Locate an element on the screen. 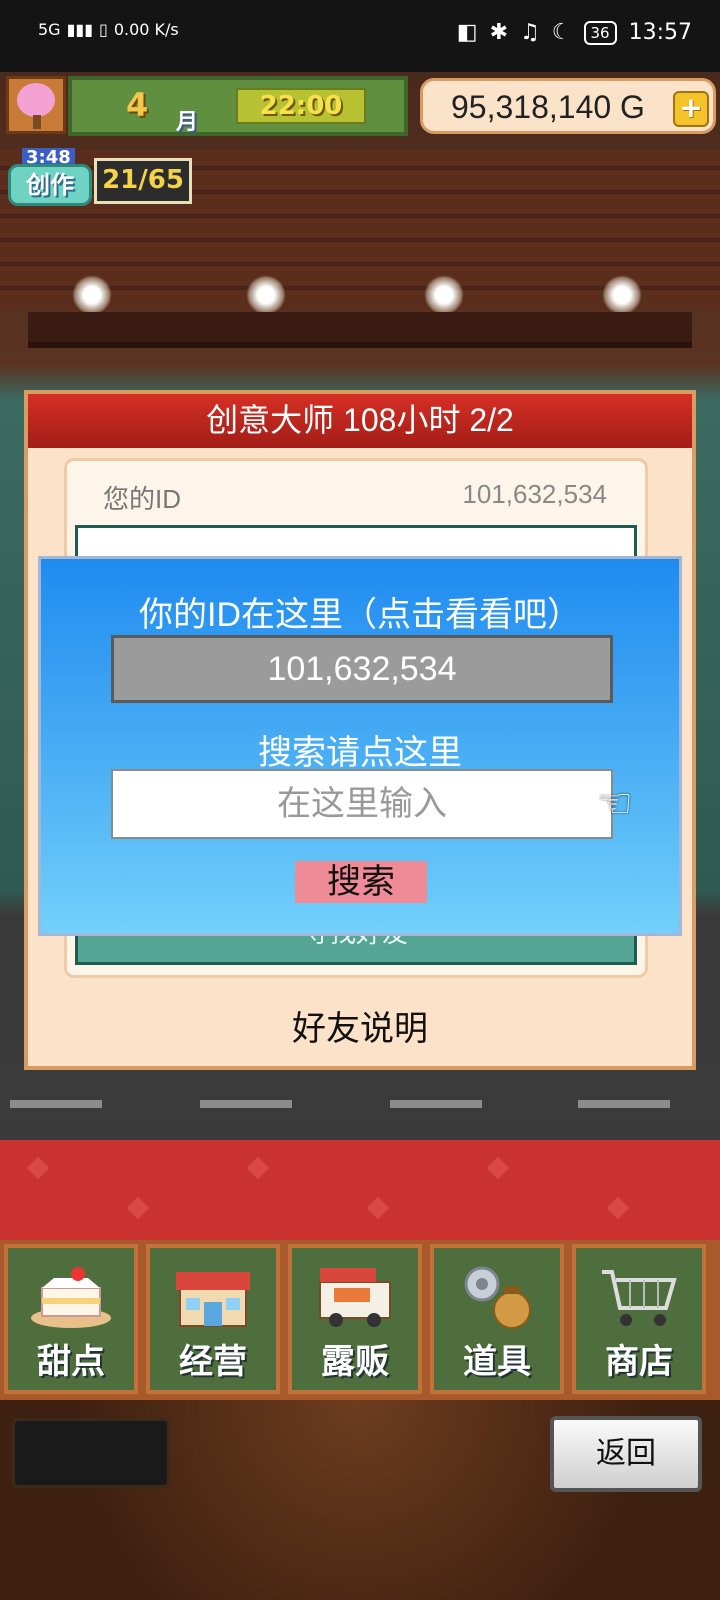  month-number: 4 is located at coordinates (137, 105).